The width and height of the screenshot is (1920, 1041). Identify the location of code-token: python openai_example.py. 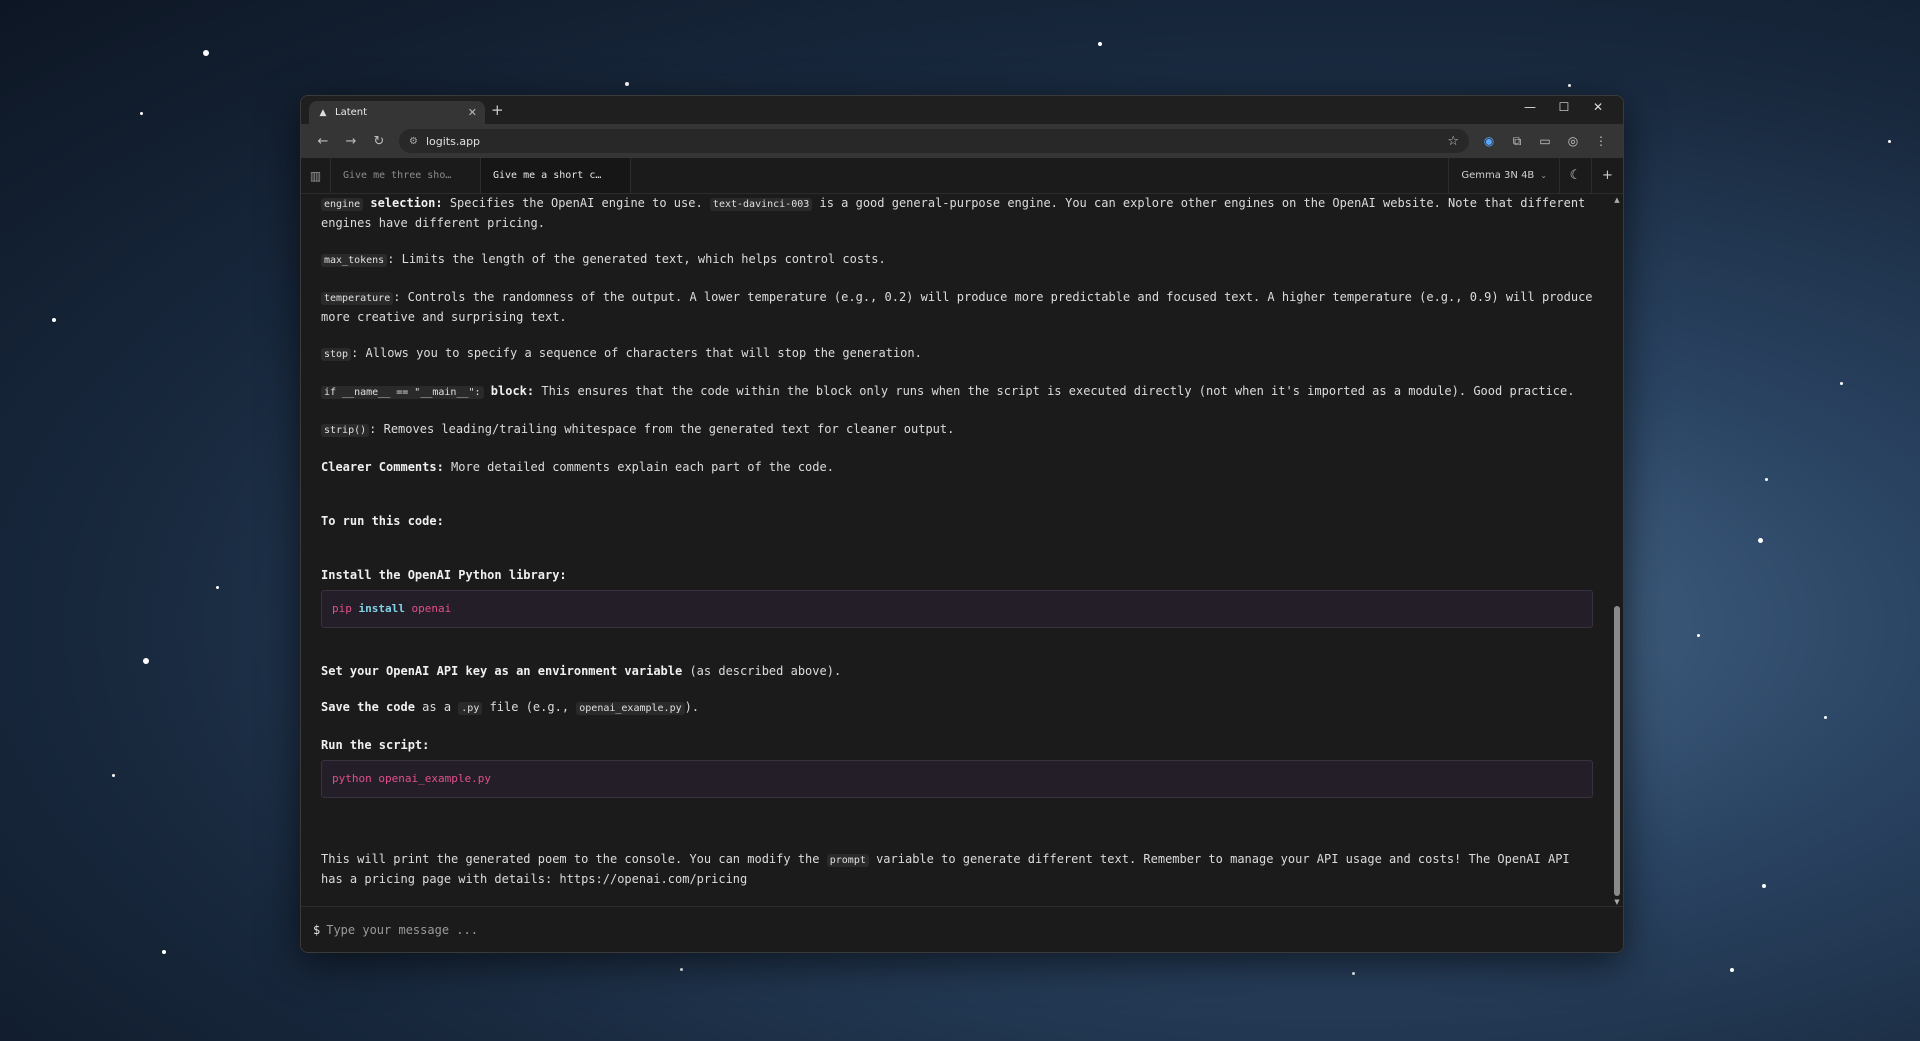
(411, 778).